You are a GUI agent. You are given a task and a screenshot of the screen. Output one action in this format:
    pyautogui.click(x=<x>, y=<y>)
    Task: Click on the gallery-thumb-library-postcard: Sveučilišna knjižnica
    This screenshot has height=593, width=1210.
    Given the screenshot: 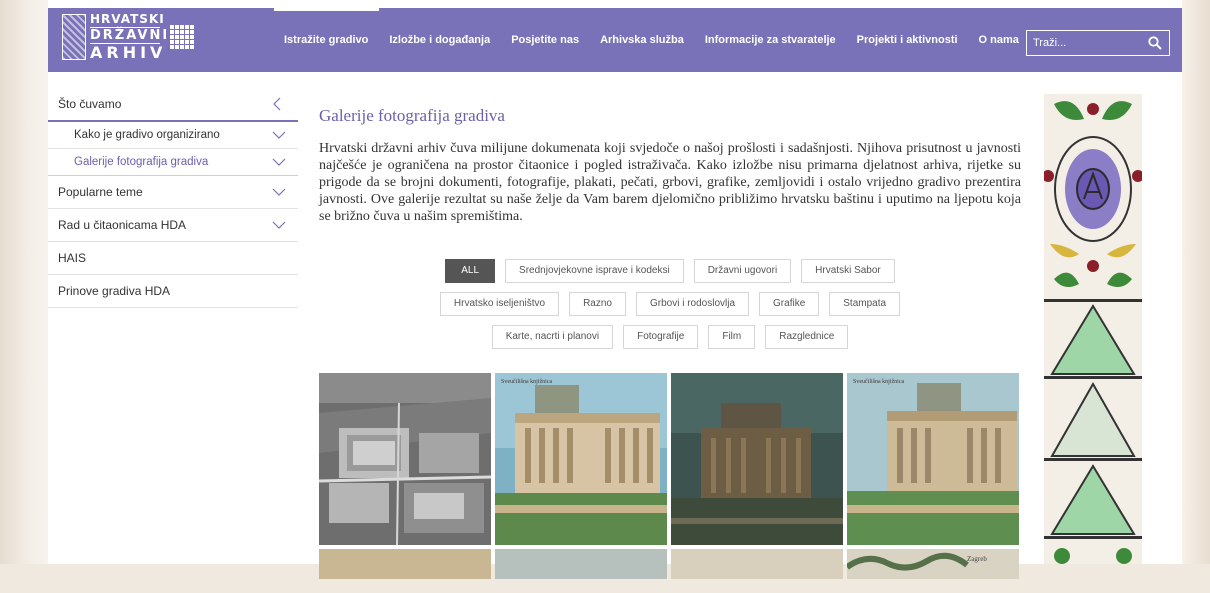 What is the action you would take?
    pyautogui.click(x=581, y=459)
    